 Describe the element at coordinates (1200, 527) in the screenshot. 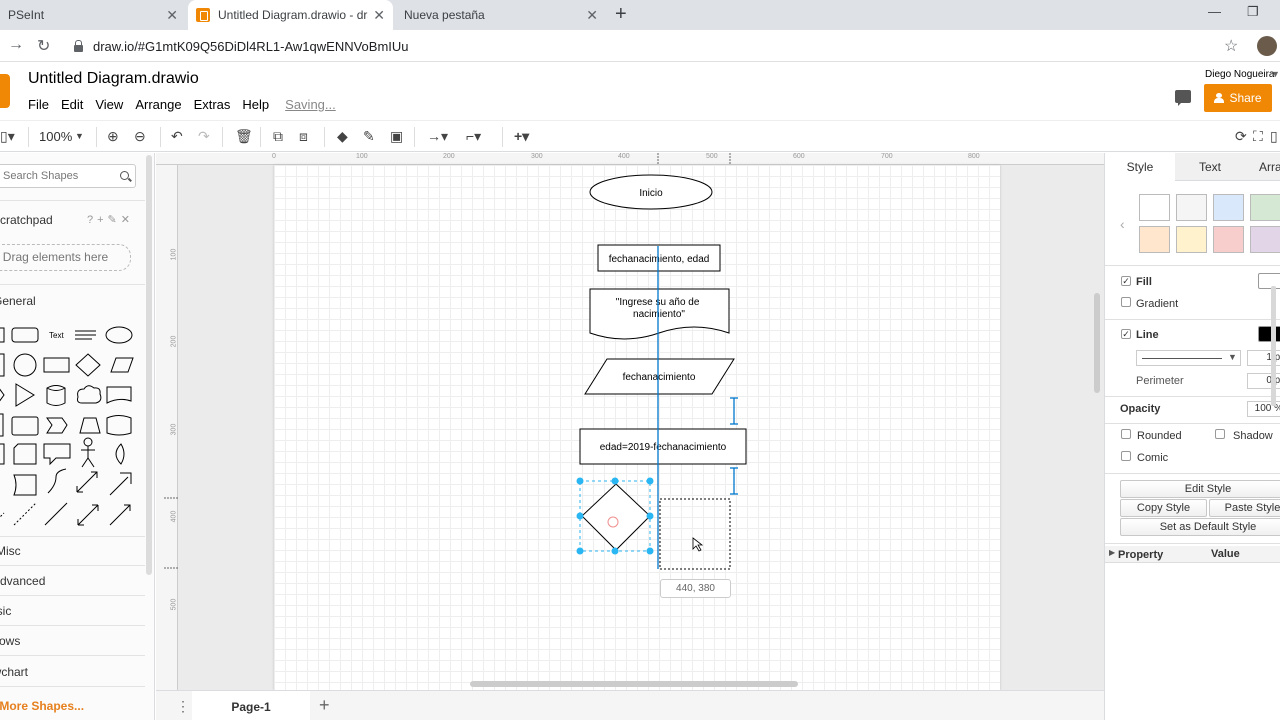

I see `set-default-style-button: Set as Default Style` at that location.